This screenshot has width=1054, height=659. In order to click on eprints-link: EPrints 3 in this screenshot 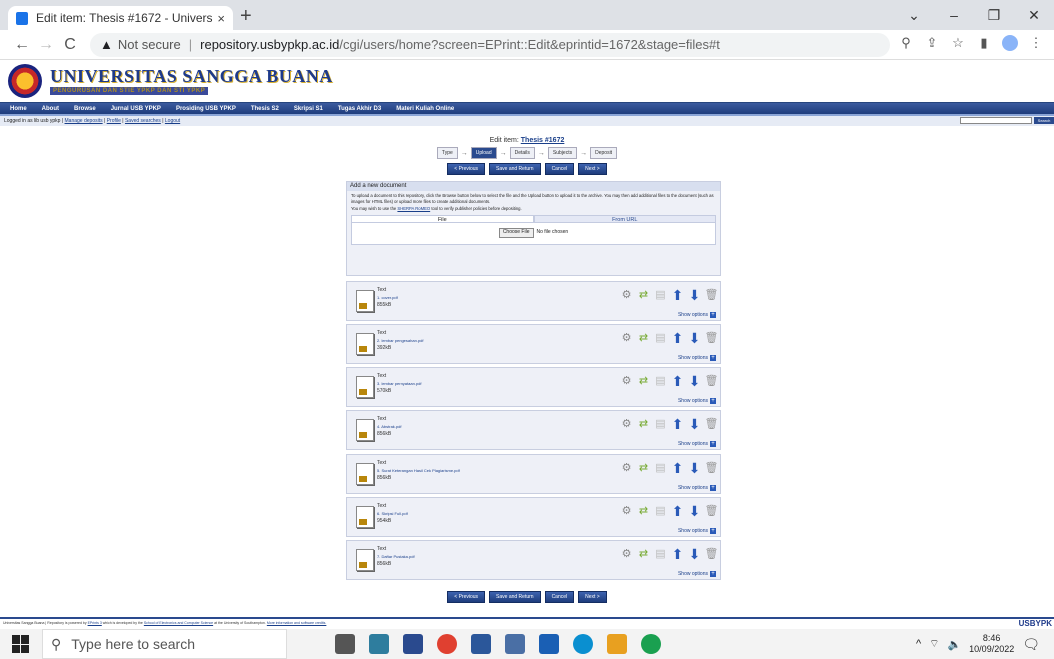, I will do `click(95, 623)`.